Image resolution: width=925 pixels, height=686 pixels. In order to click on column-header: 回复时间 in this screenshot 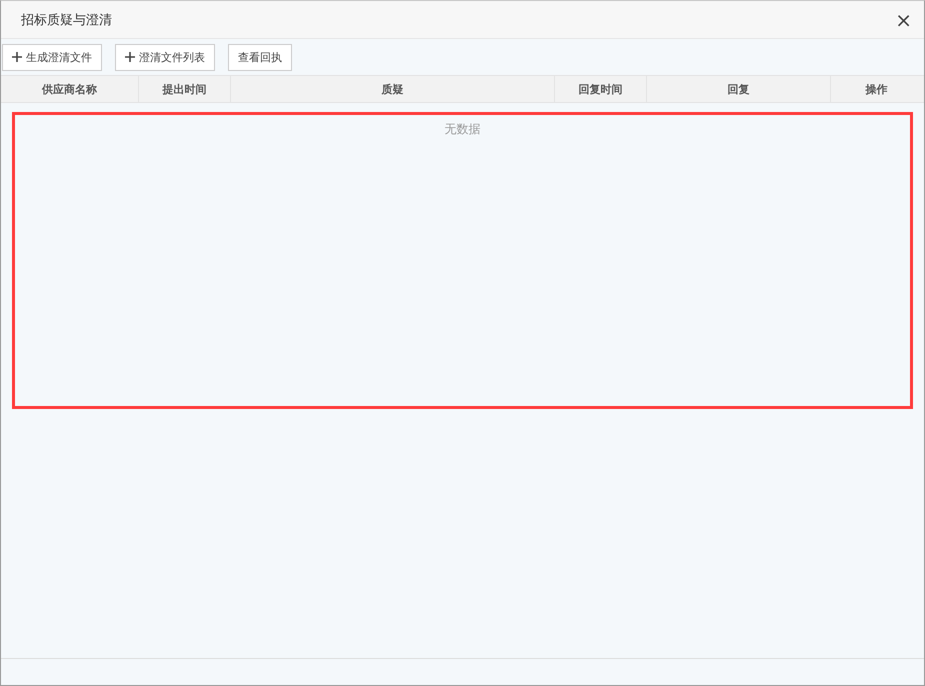, I will do `click(601, 89)`.